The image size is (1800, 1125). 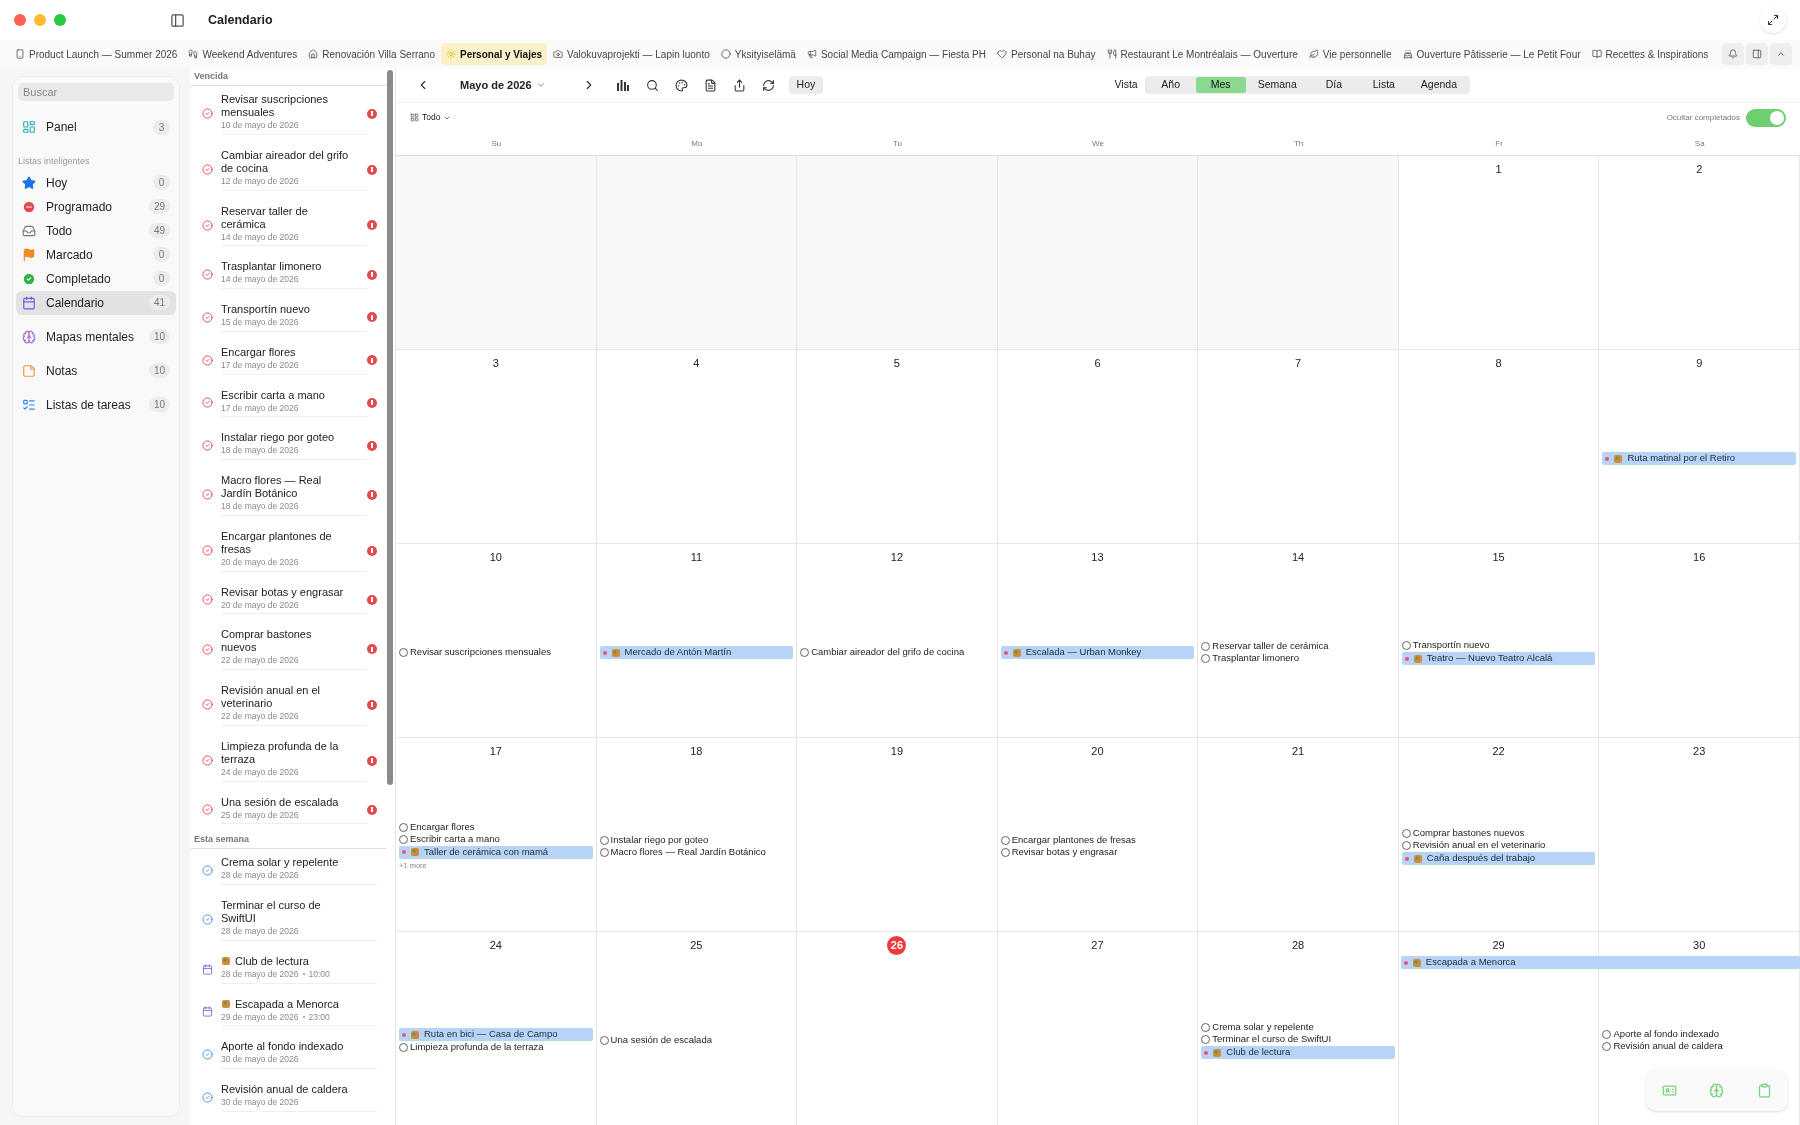 I want to click on view-tab: Agenda, so click(x=1438, y=85).